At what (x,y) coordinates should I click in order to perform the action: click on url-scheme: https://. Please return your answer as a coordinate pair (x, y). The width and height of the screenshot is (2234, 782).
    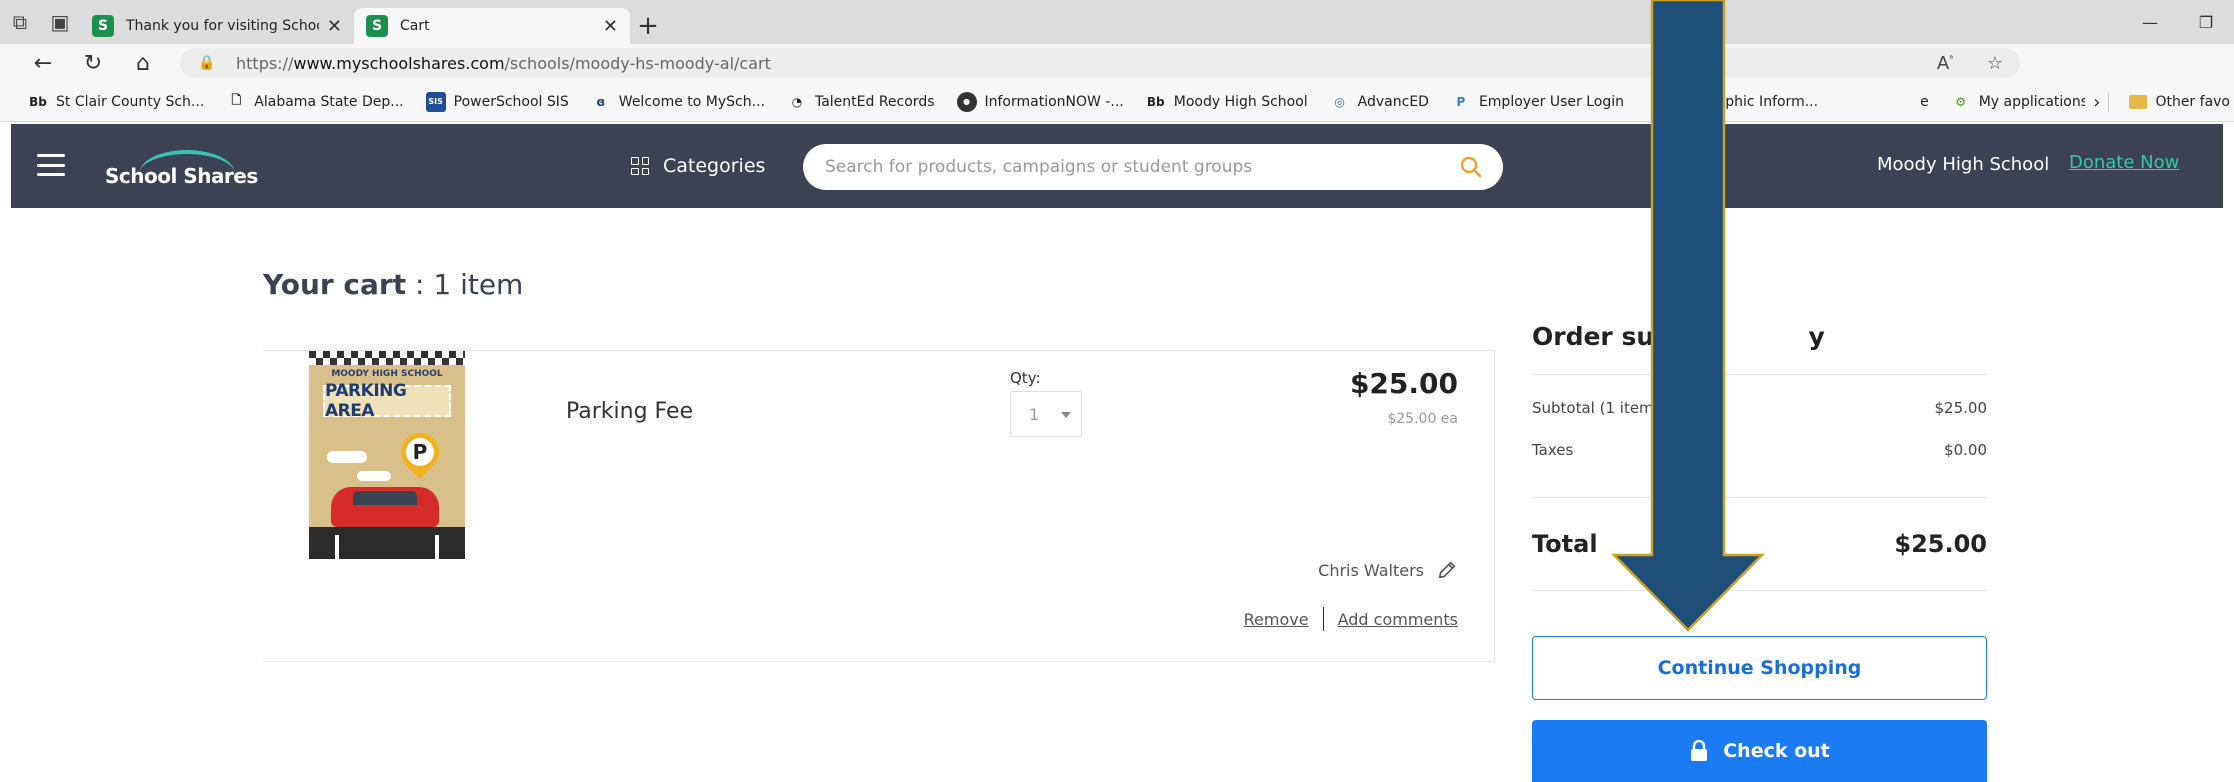
    Looking at the image, I should click on (265, 63).